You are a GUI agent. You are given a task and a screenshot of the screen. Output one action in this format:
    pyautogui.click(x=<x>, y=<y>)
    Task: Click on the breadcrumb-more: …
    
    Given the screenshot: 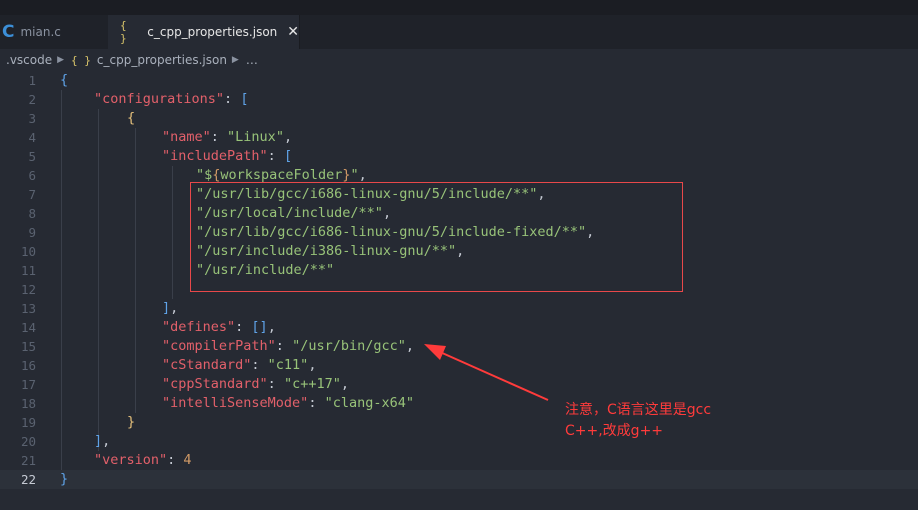 What is the action you would take?
    pyautogui.click(x=252, y=60)
    